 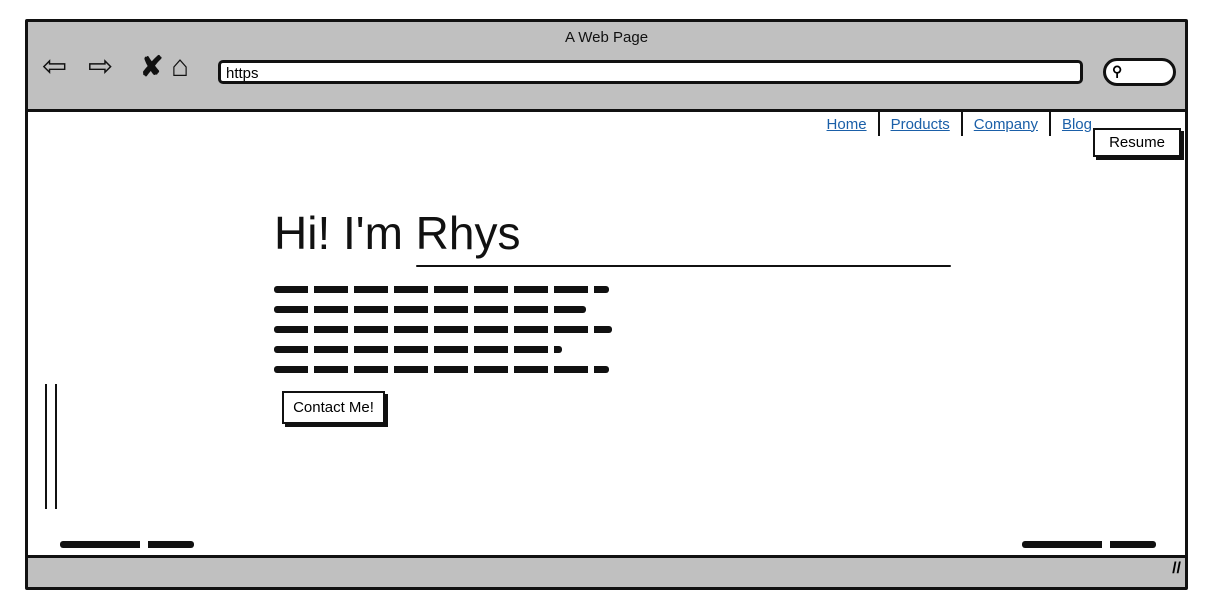 I want to click on footer-text-left, so click(x=127, y=544).